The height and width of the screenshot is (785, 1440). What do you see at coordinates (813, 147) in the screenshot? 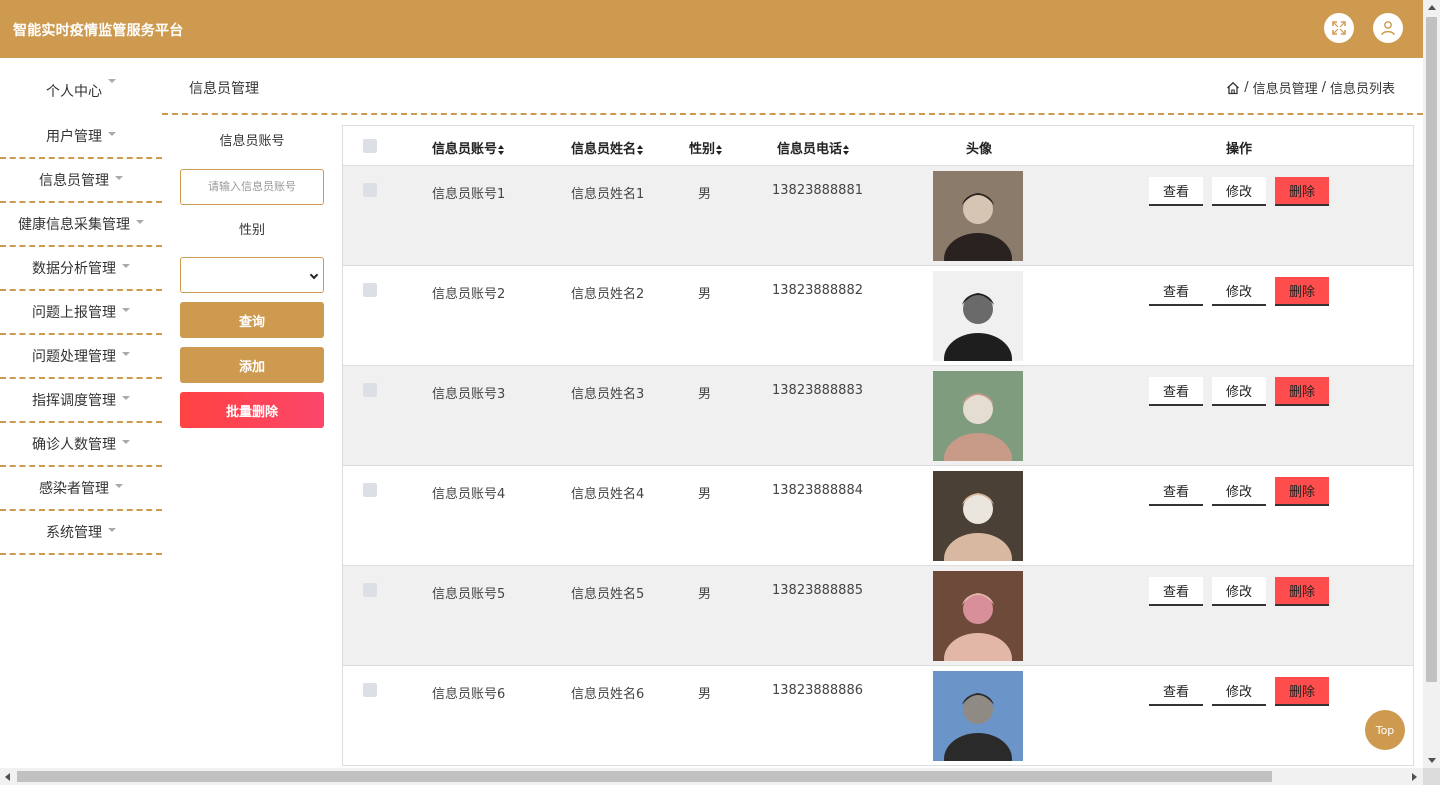
I see `header-phone: 信息员电话` at bounding box center [813, 147].